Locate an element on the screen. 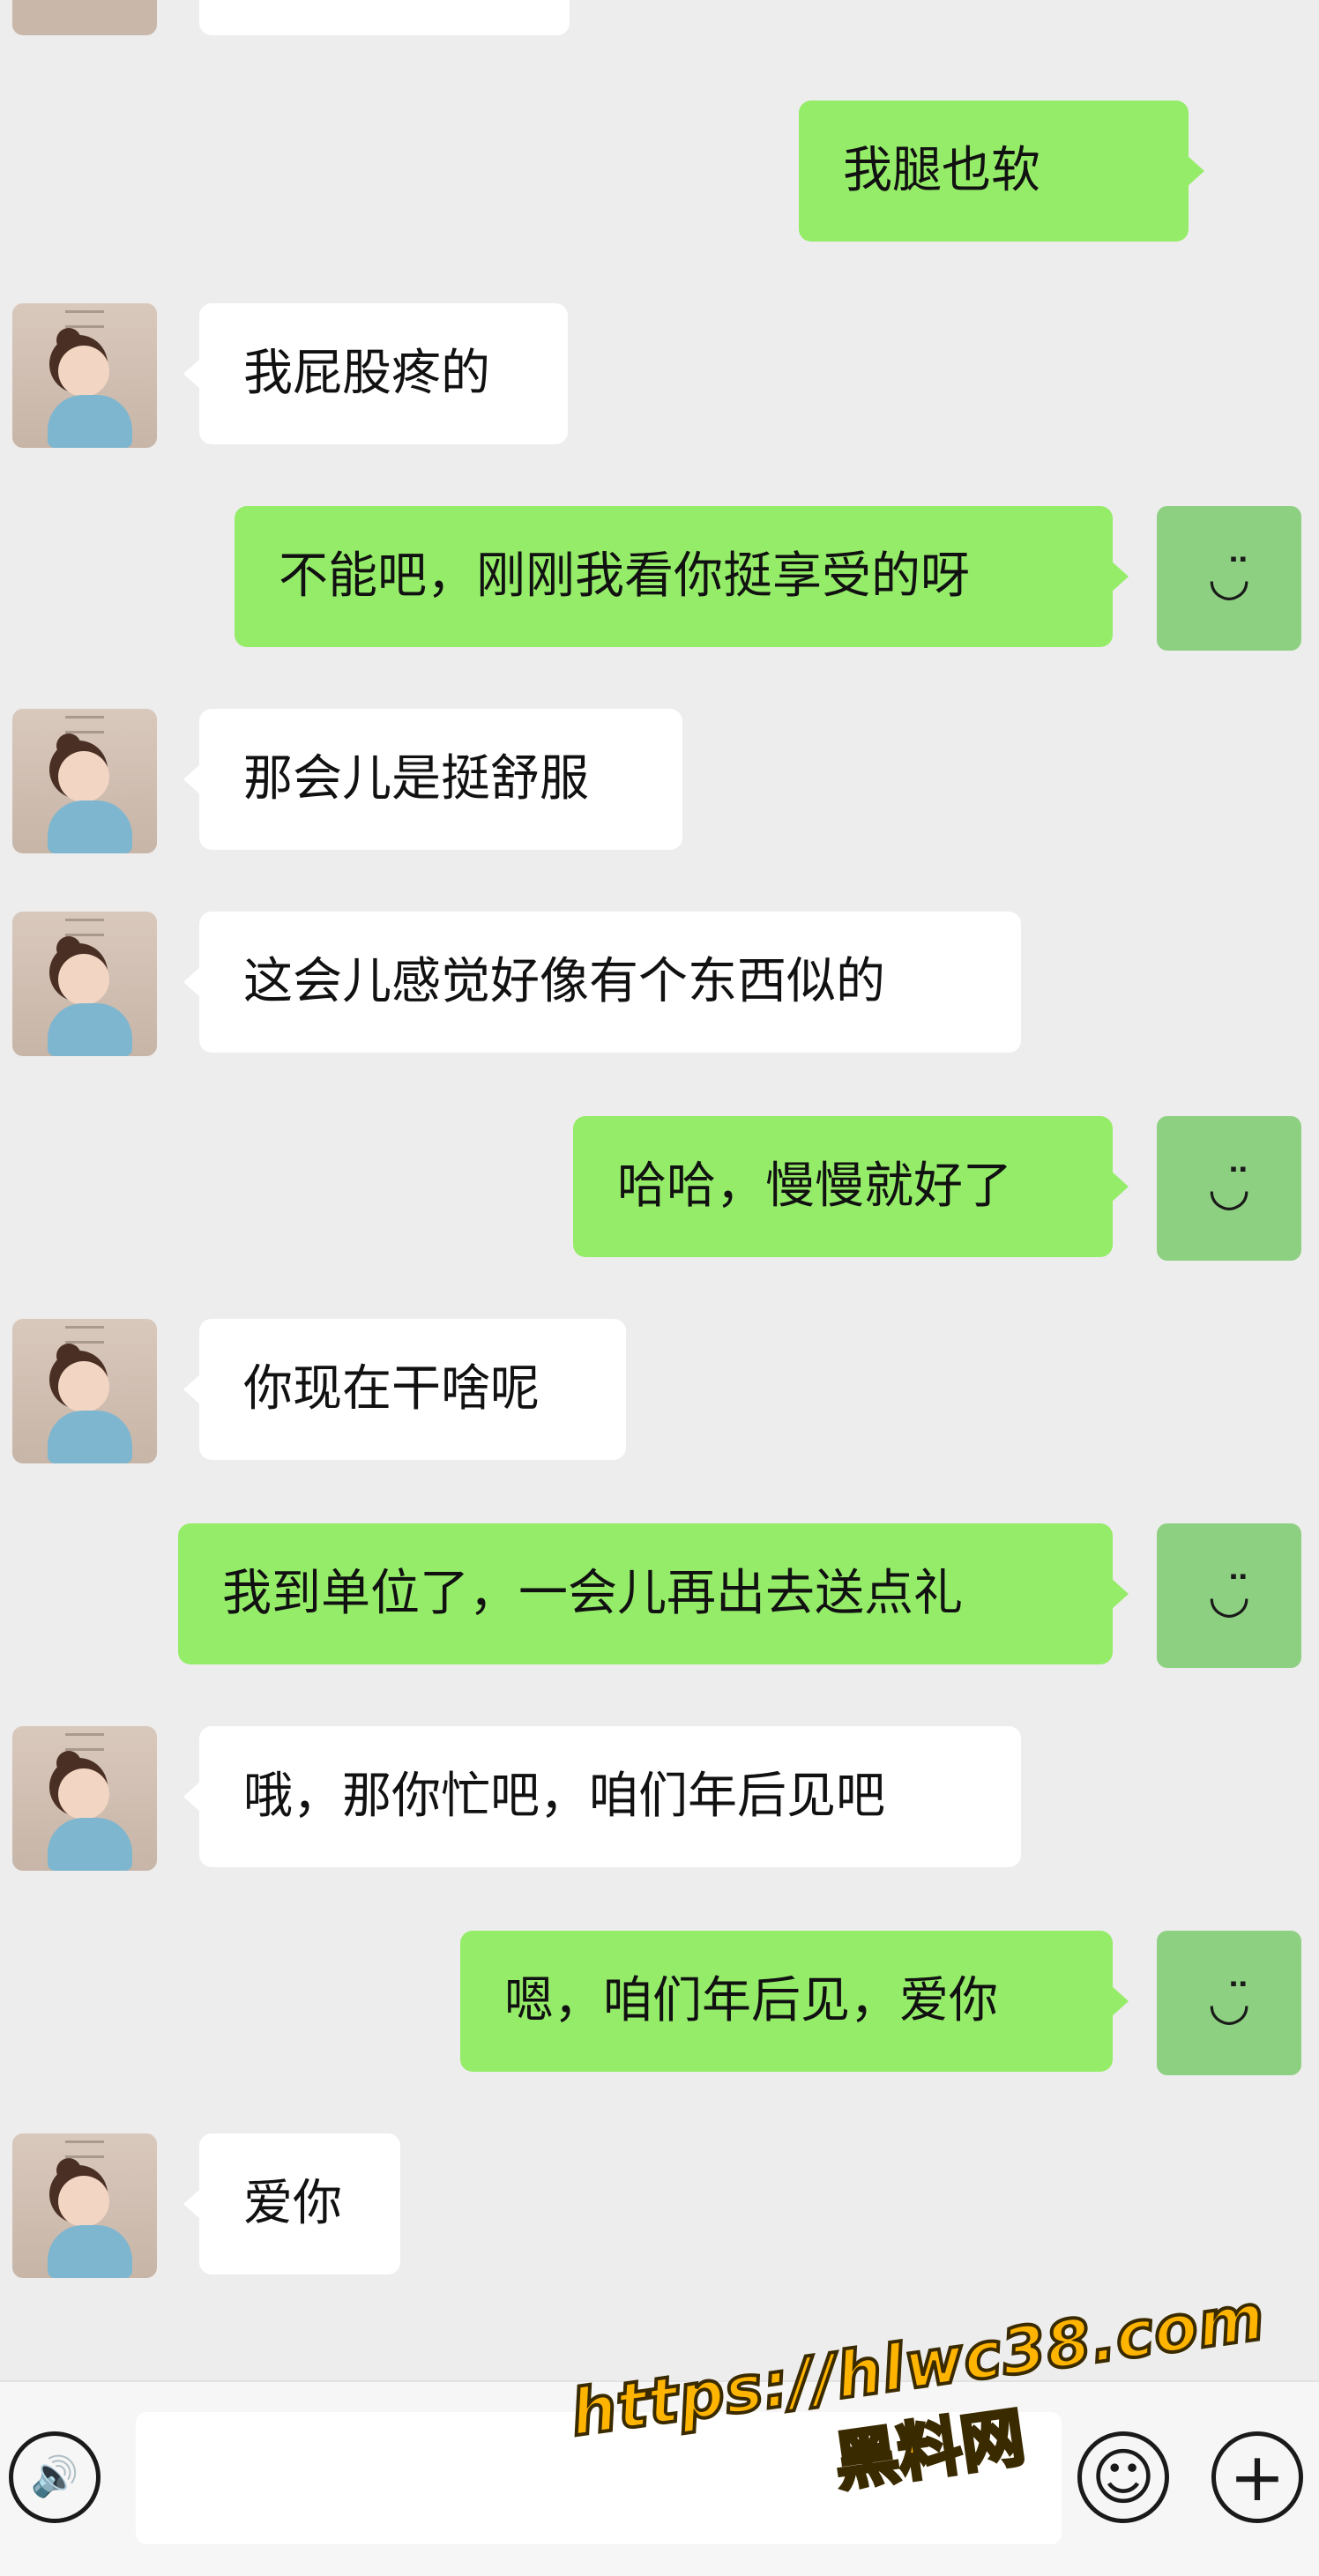  incoming-message-bubble: 哦，那你忙吧，咱们年后见吧 is located at coordinates (602, 1796).